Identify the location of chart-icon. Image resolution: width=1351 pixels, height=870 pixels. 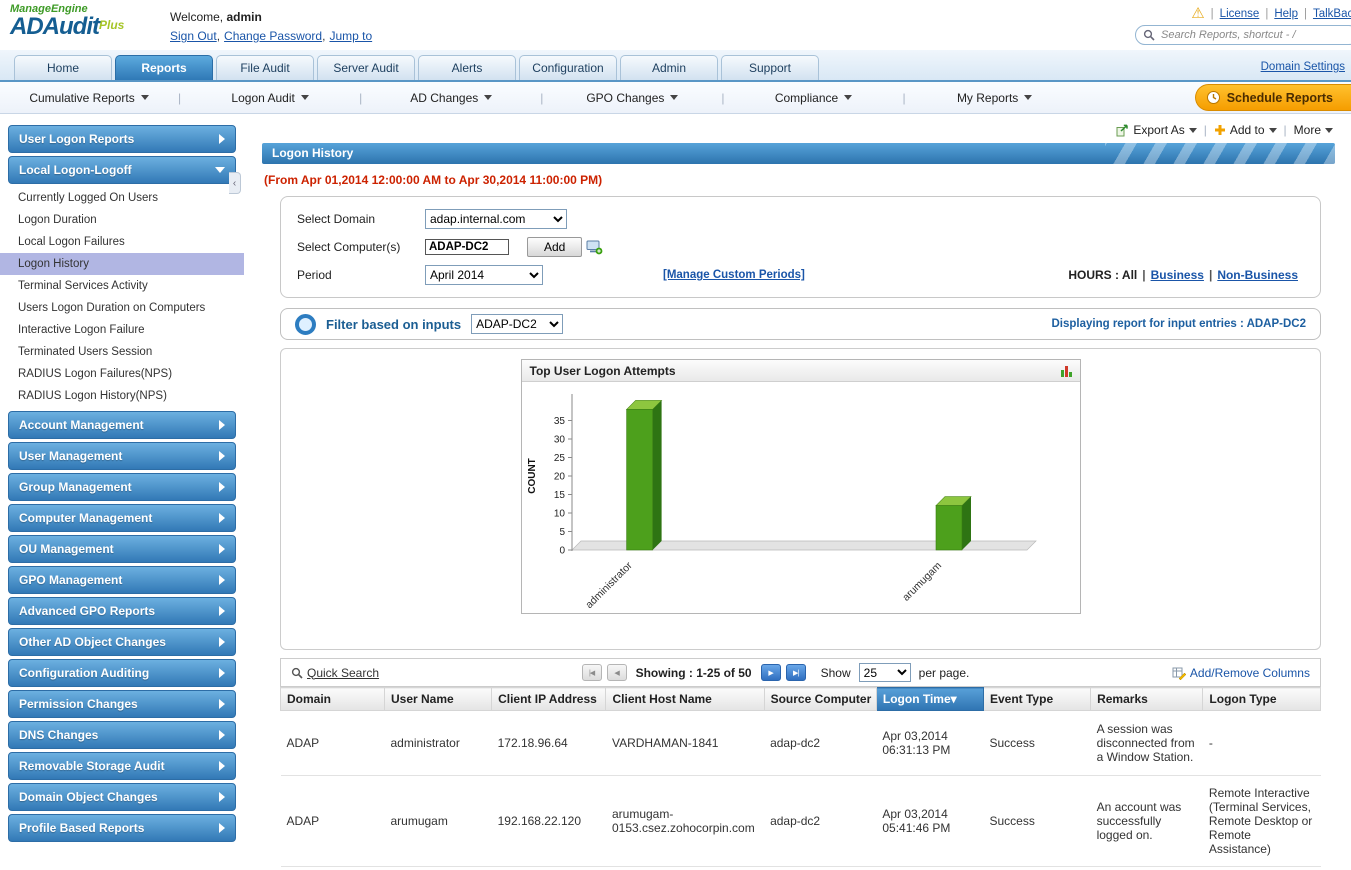
(1066, 371).